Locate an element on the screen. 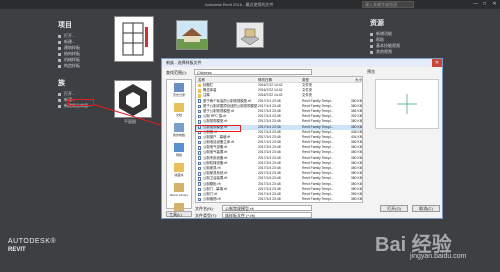 Image resolution: width=500 pixels, height=272 pixels. filetype-dropdown: 族样板文件 (*.rft) is located at coordinates (267, 215).